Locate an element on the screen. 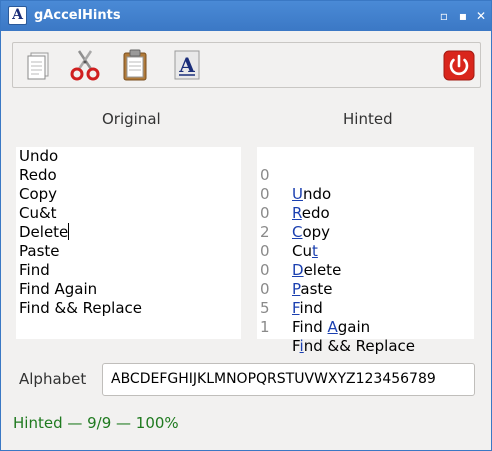 The image size is (492, 451). hinted-label: Paste is located at coordinates (312, 289).